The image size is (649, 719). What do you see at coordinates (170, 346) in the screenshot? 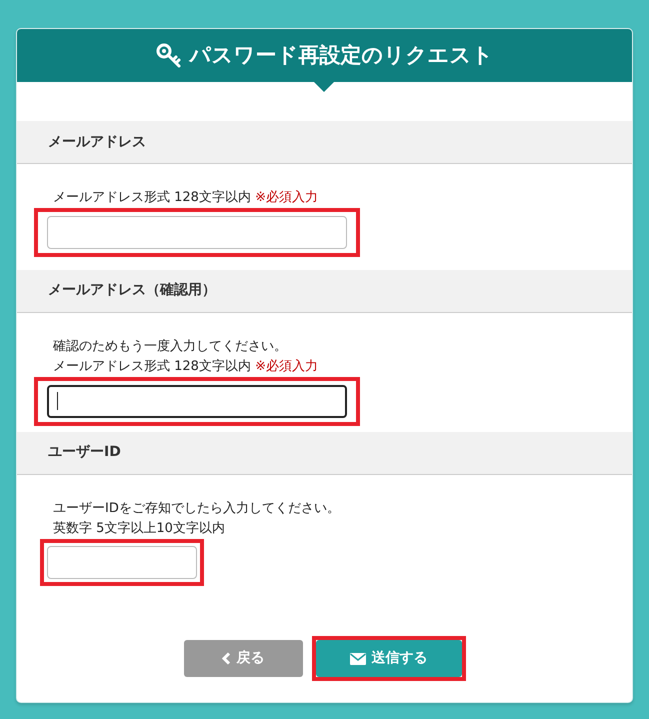
I see `hint-text: 確認のためもう一度入力してください。` at bounding box center [170, 346].